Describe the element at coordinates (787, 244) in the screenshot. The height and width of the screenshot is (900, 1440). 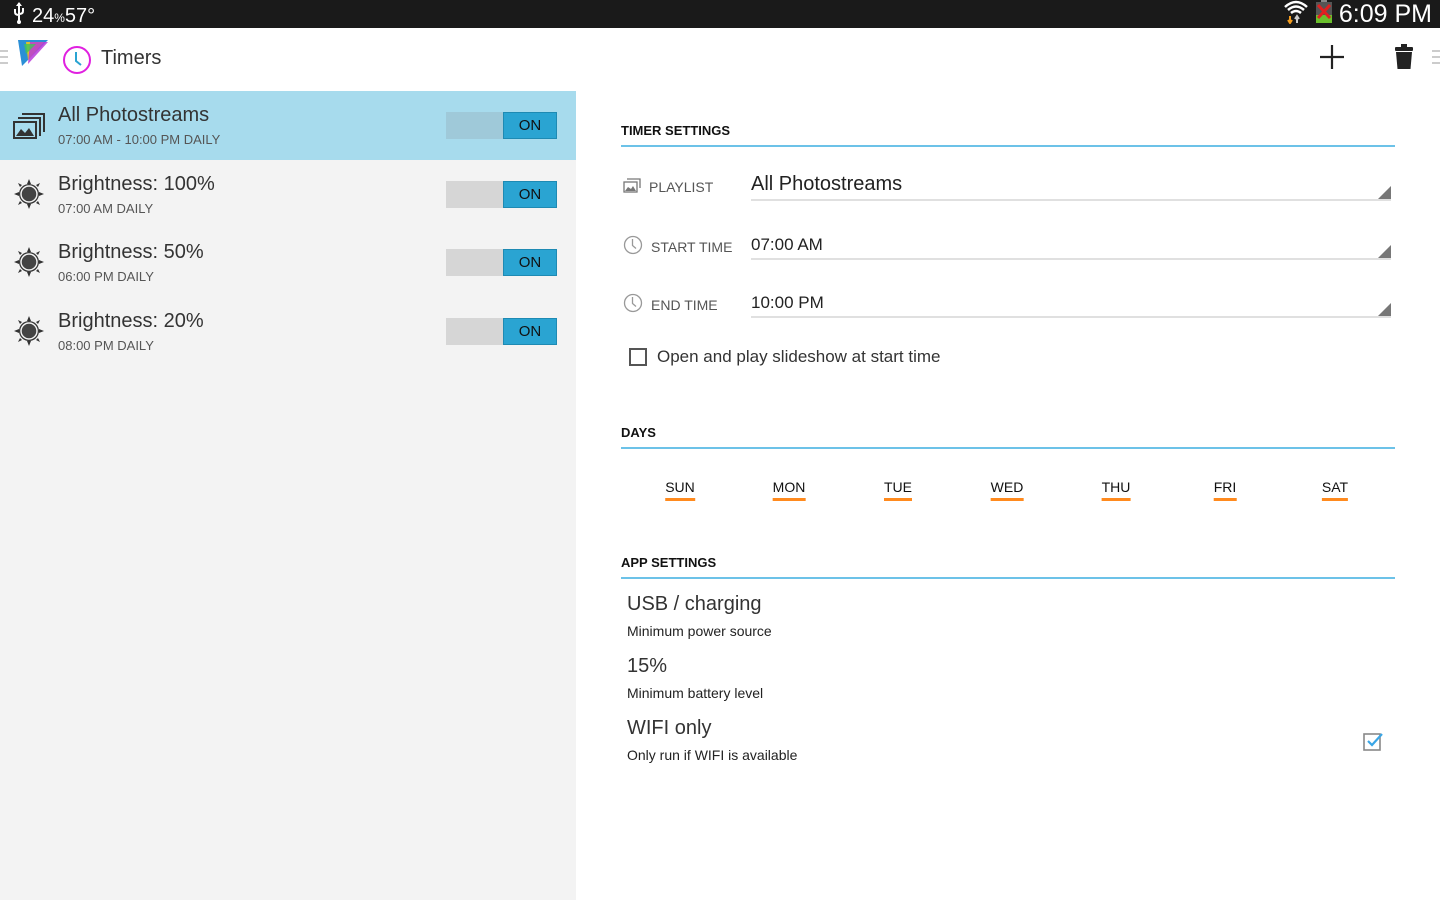
I see `start-time-value: 07:00 AM` at that location.